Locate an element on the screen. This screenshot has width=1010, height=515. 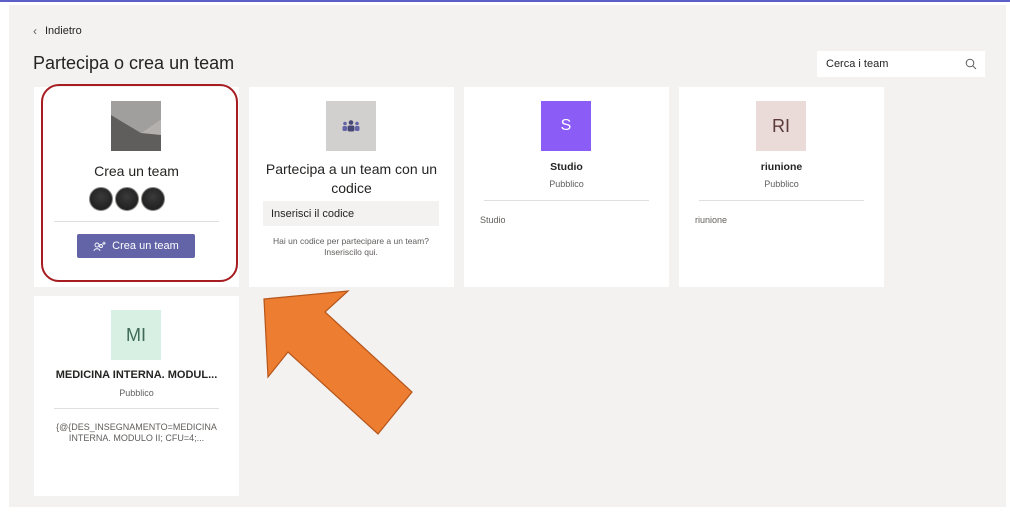
team-description: riunione is located at coordinates (711, 220).